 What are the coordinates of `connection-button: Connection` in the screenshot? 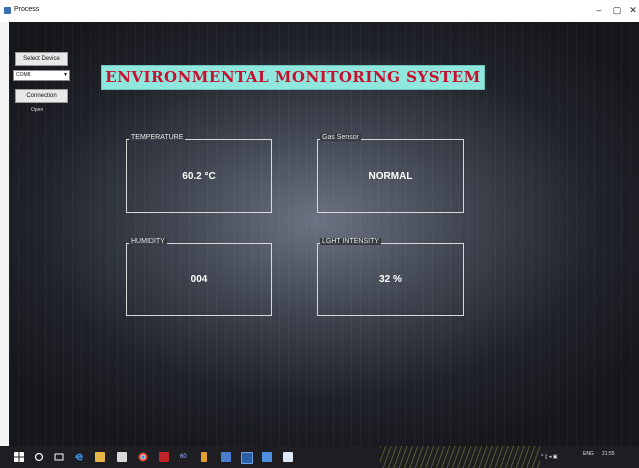 It's located at (41, 96).